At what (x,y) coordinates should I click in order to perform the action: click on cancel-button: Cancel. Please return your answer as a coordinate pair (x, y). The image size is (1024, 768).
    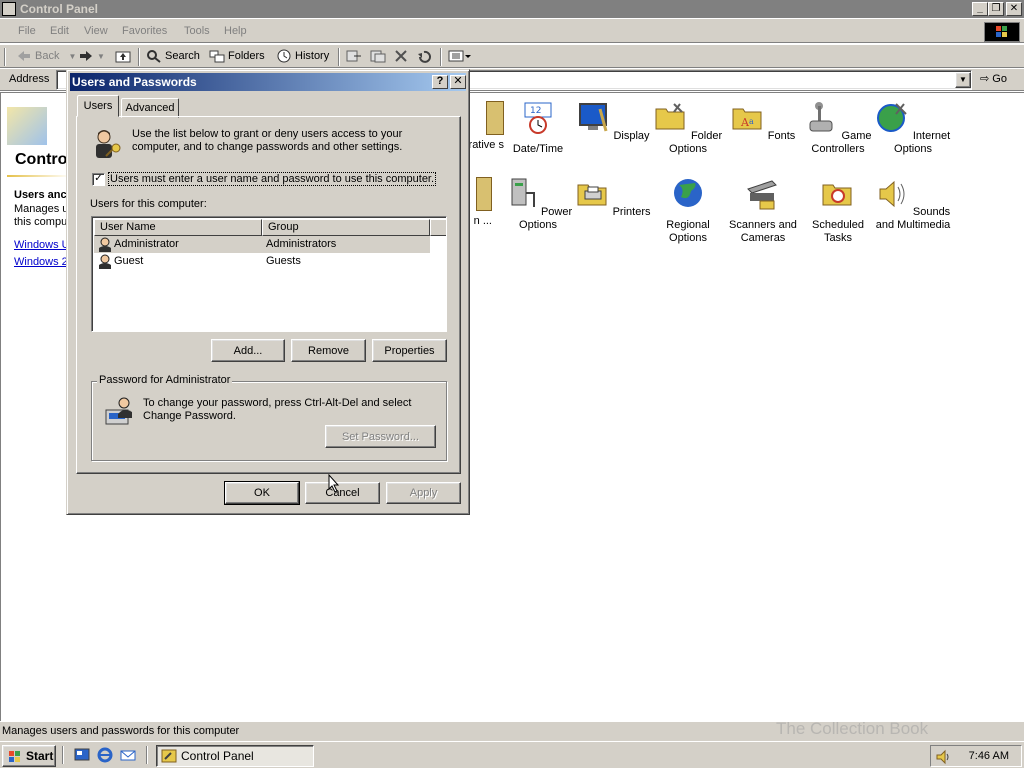
    Looking at the image, I should click on (342, 493).